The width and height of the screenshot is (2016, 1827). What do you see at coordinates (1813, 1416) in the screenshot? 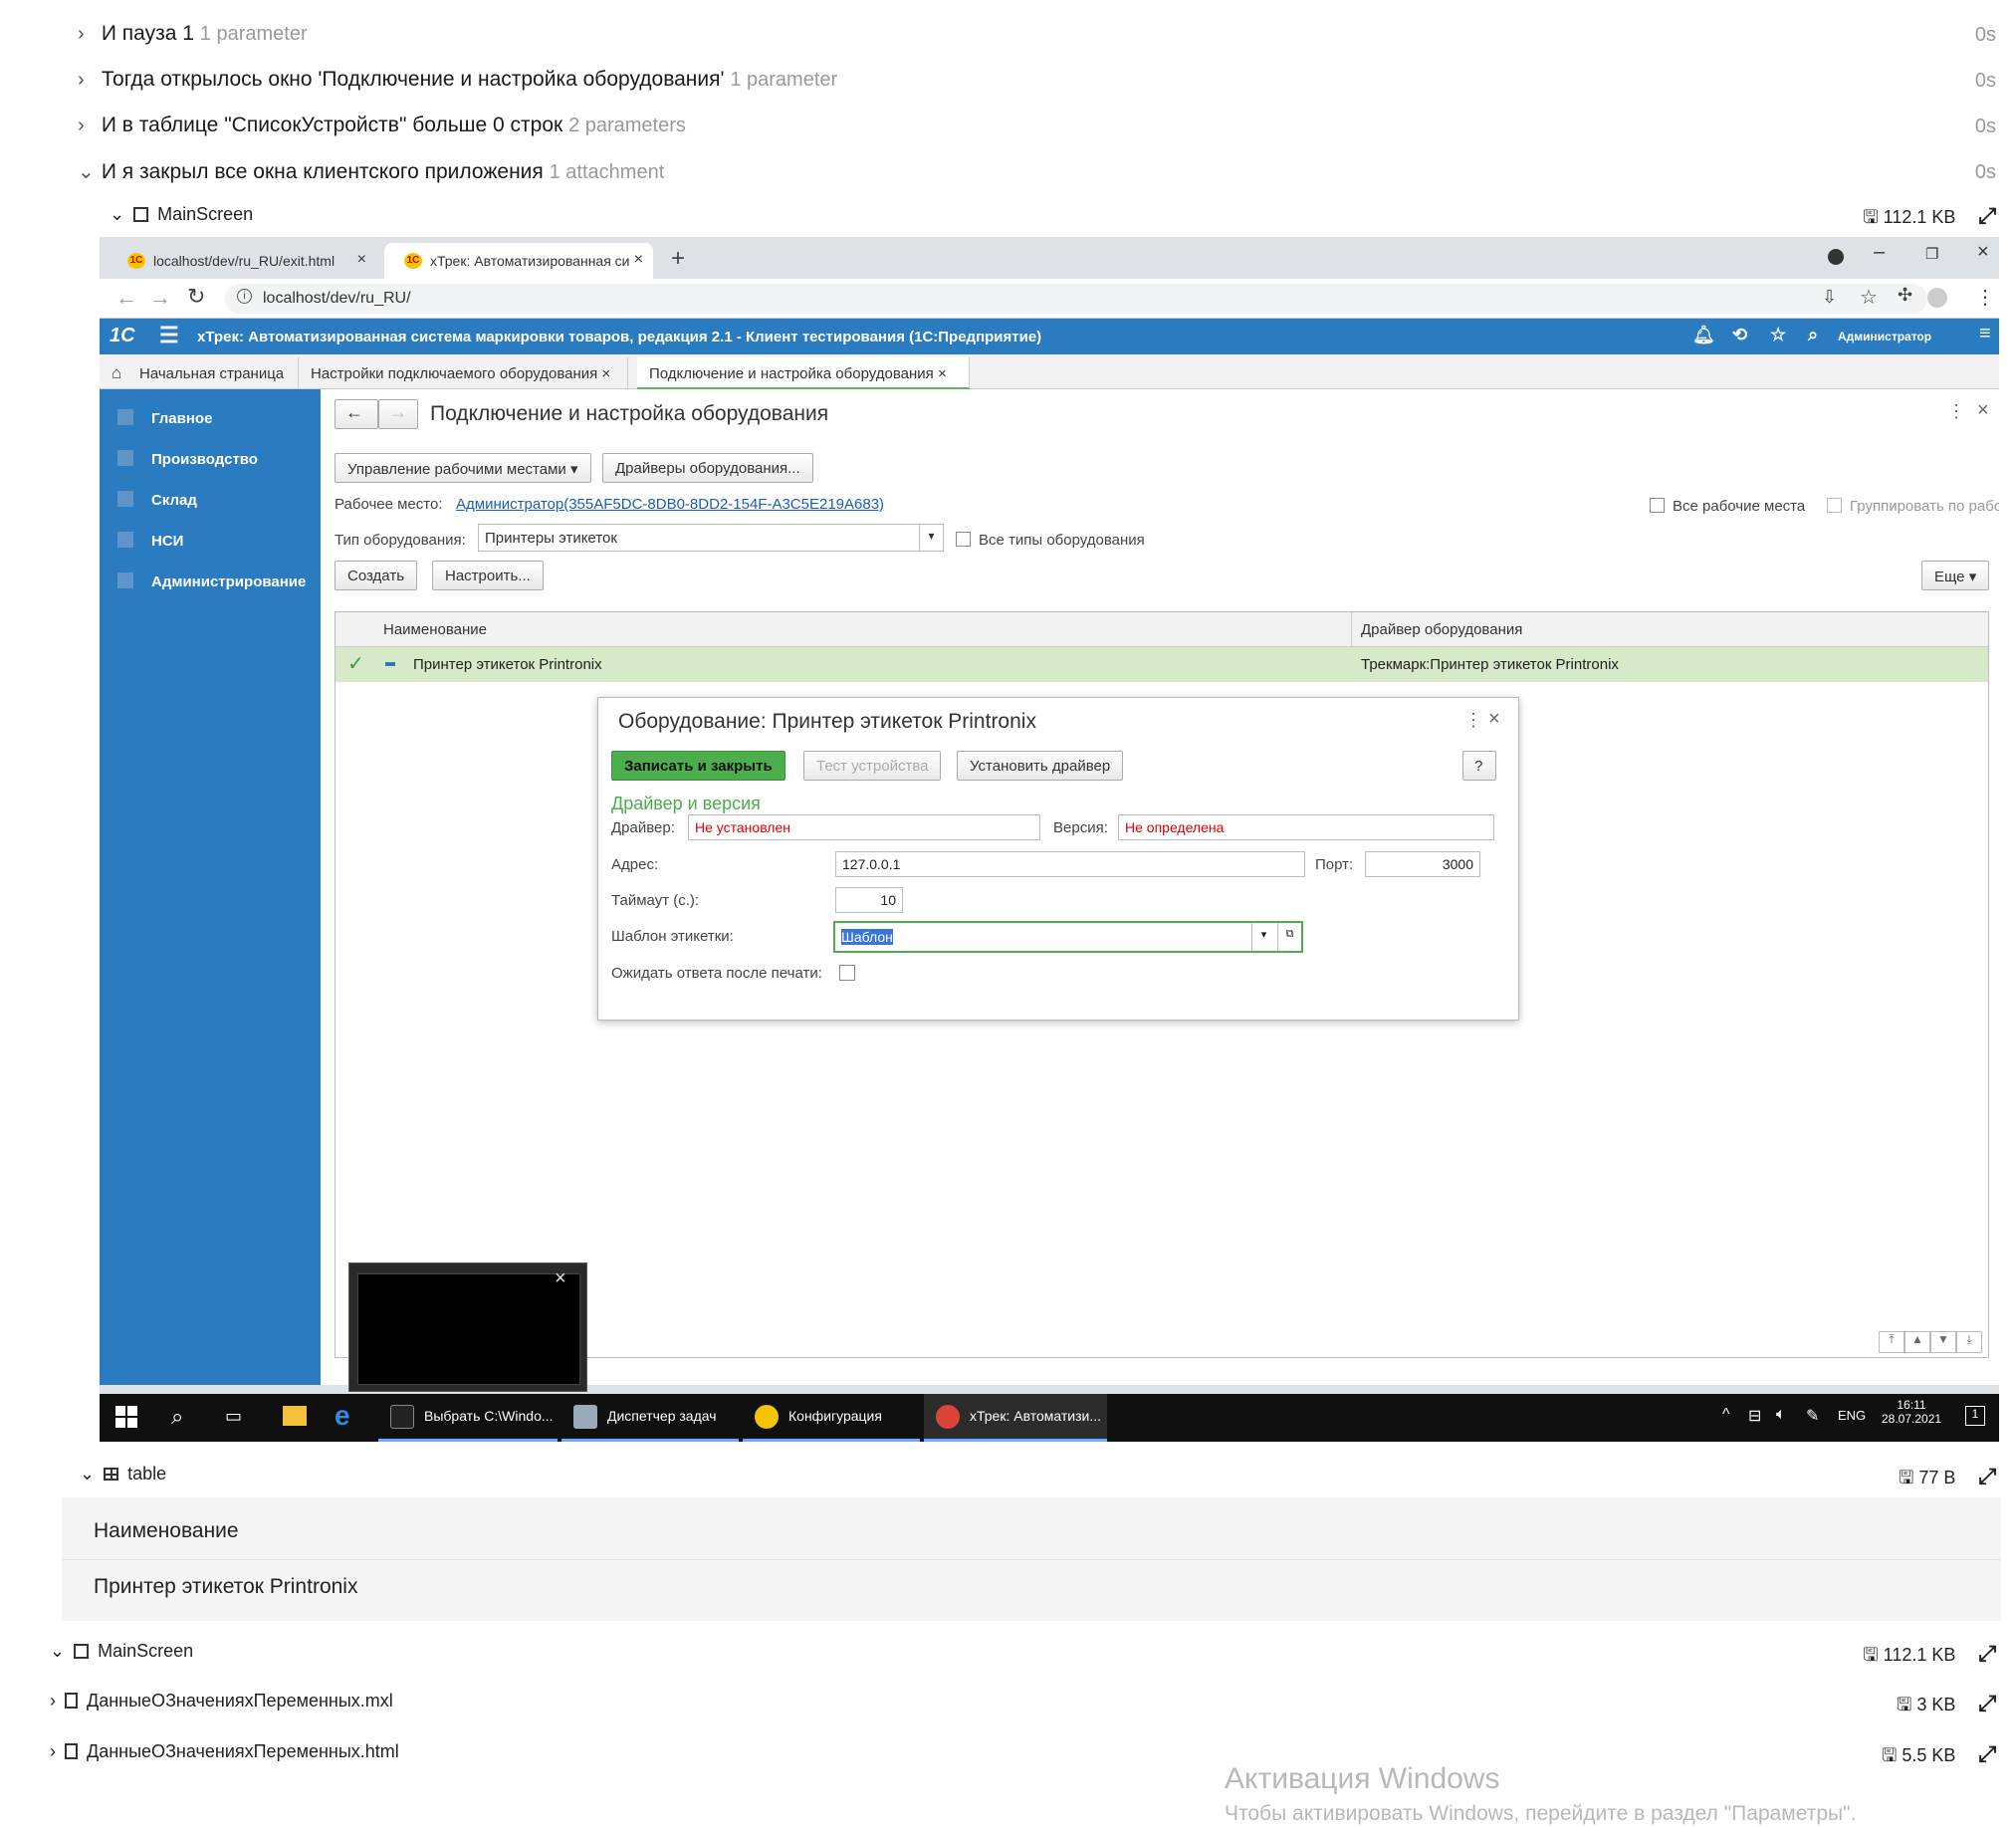
I see `pen-icon: ✎` at bounding box center [1813, 1416].